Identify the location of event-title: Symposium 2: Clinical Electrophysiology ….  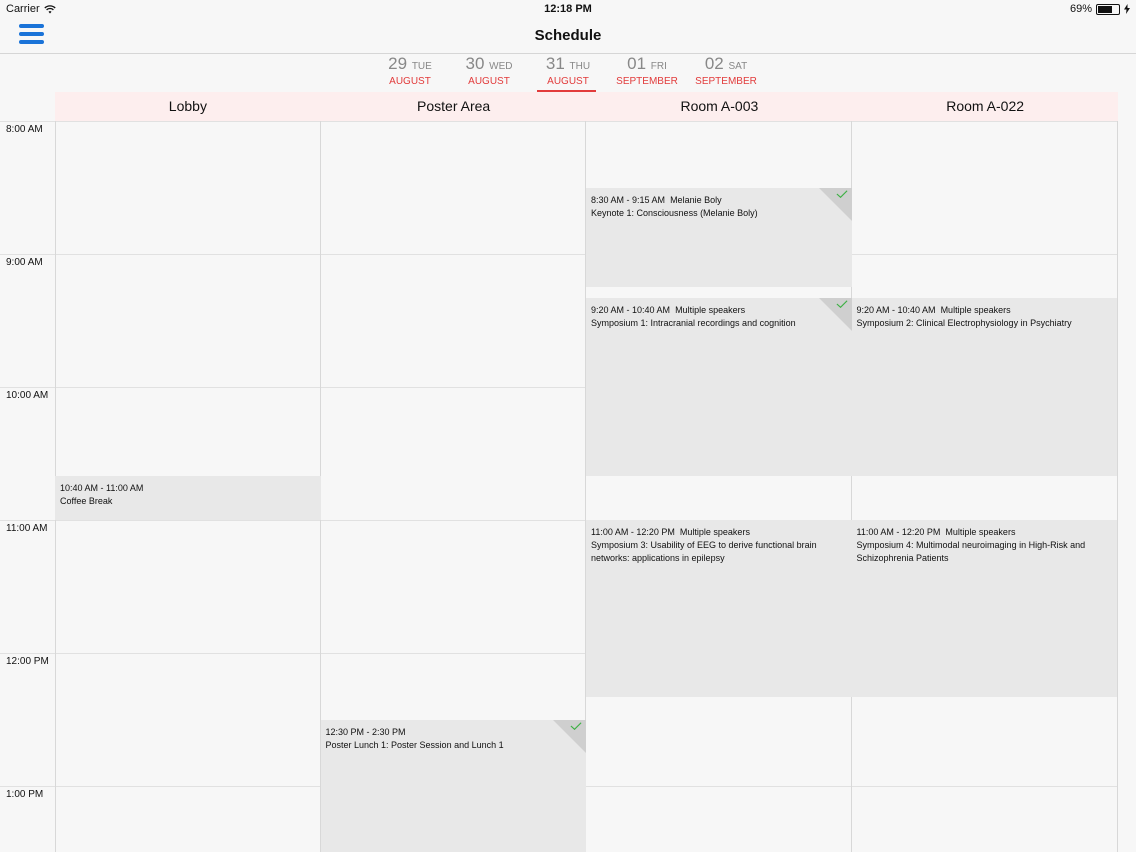
(964, 323).